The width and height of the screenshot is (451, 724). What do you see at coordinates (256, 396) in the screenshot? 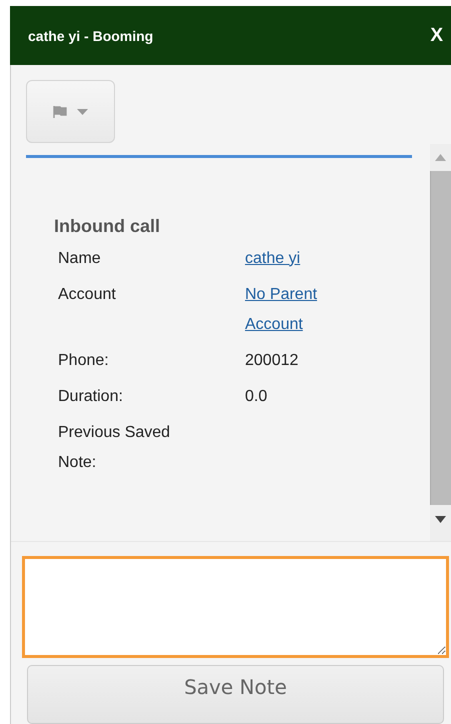
I see `field-value: 0.0` at bounding box center [256, 396].